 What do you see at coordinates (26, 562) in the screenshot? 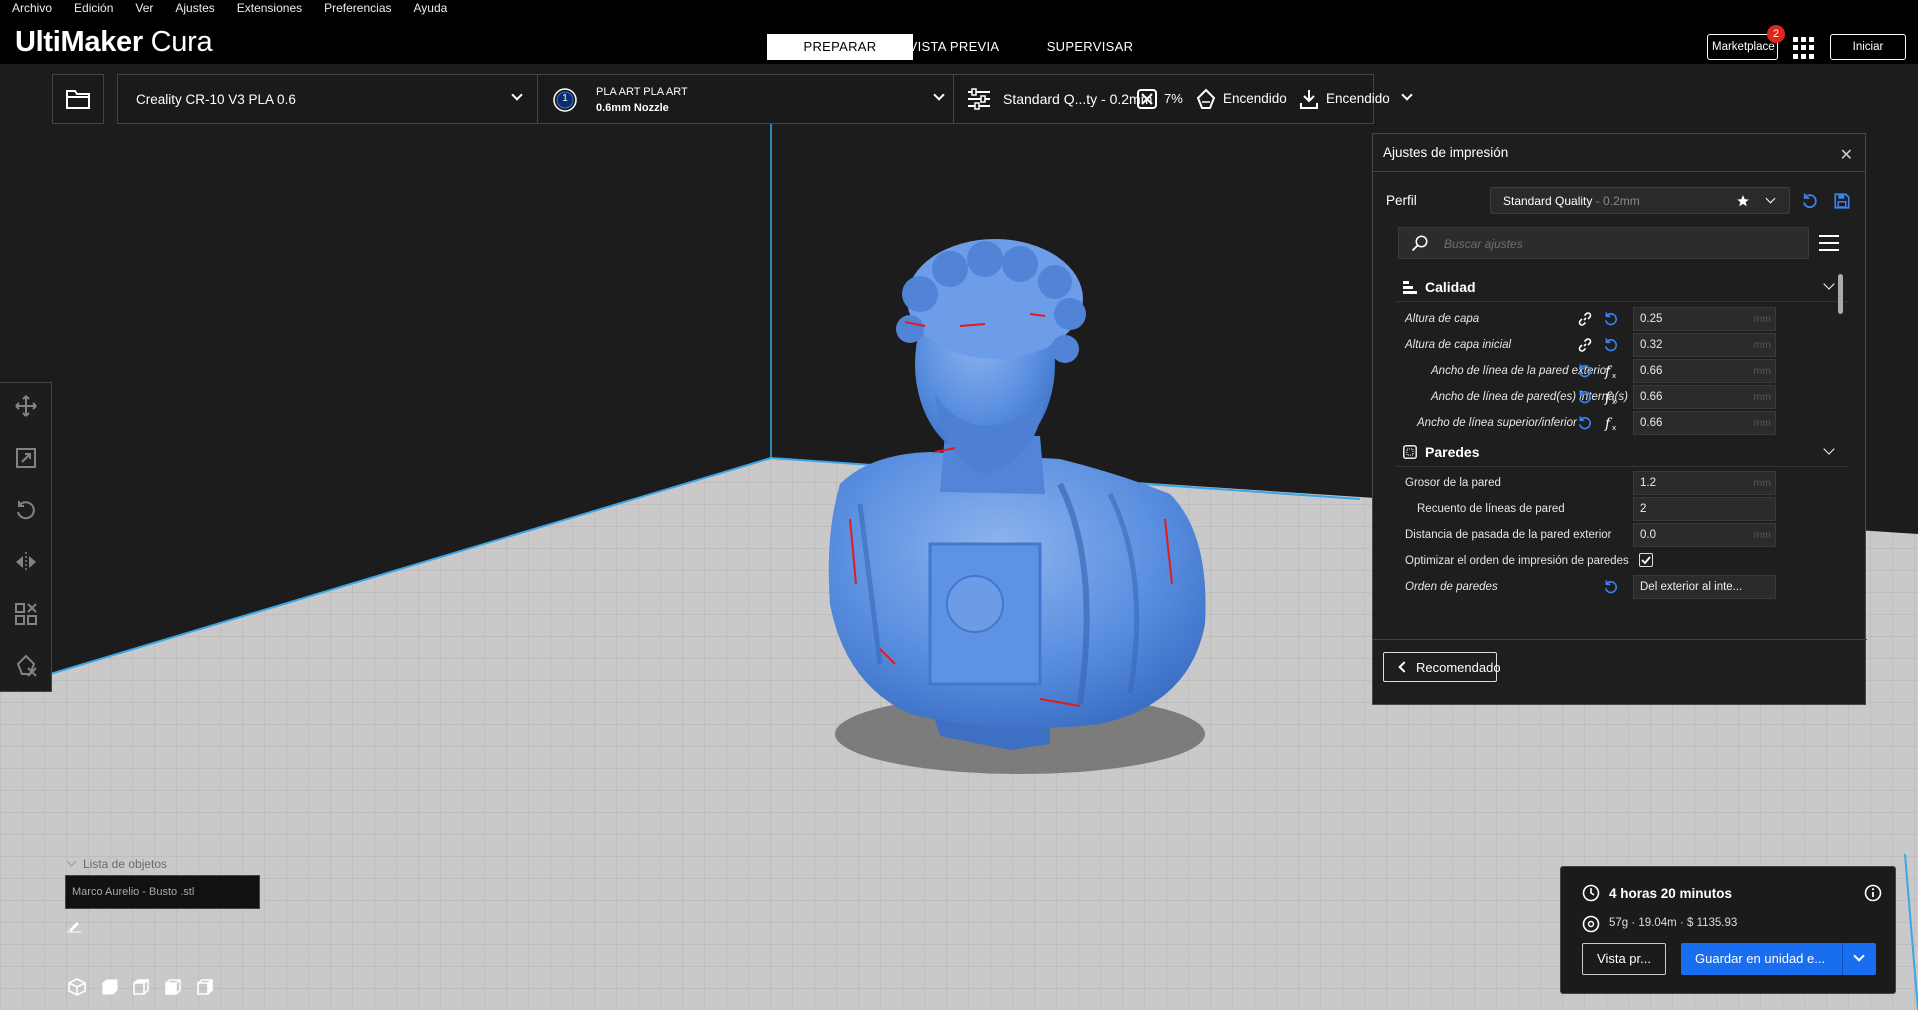
I see `mirror-icon` at bounding box center [26, 562].